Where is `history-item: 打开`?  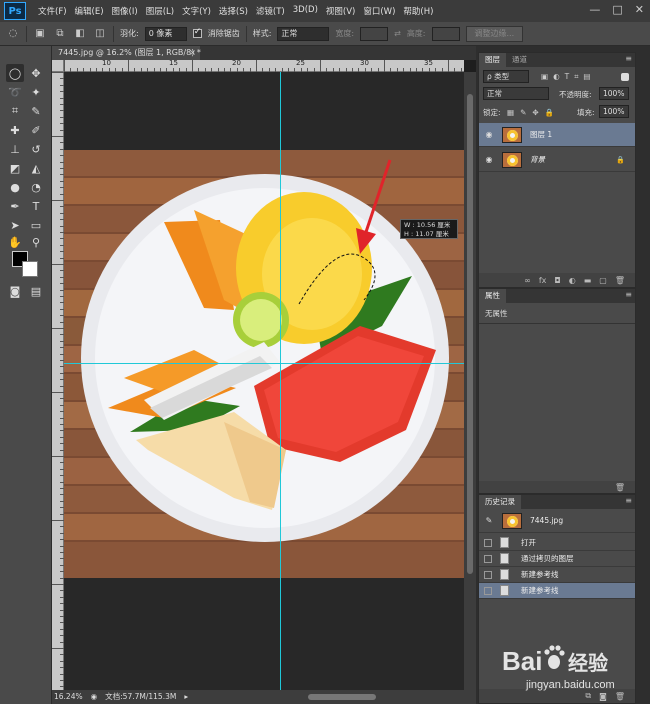 history-item: 打开 is located at coordinates (557, 543).